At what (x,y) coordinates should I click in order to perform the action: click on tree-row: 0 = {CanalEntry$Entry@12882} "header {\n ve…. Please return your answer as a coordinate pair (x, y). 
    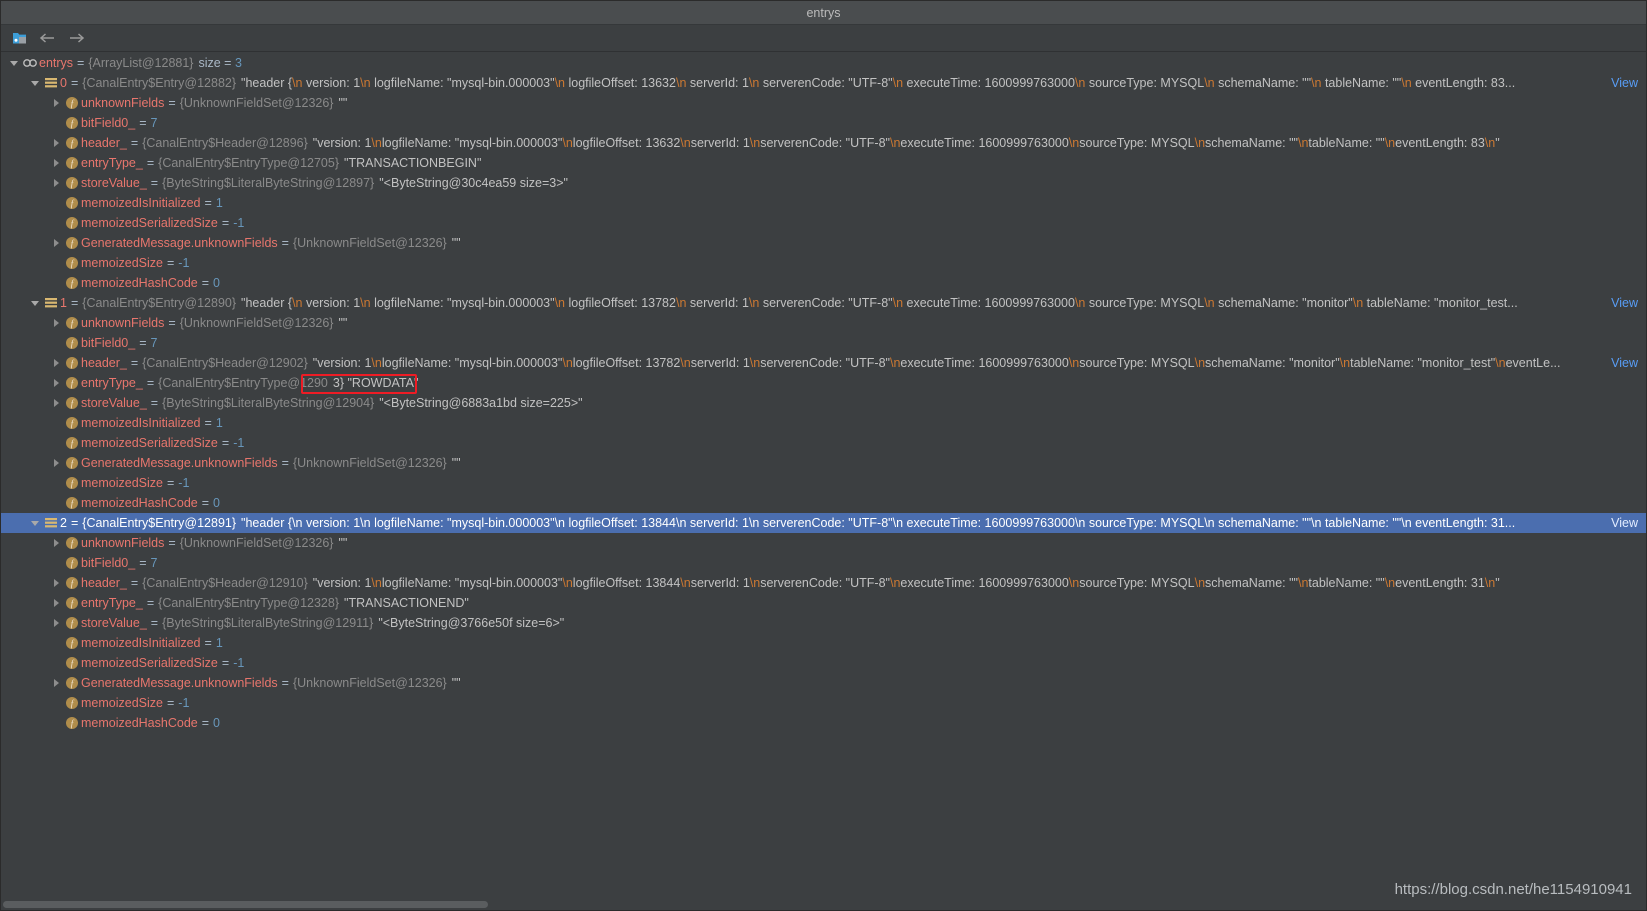
    Looking at the image, I should click on (823, 83).